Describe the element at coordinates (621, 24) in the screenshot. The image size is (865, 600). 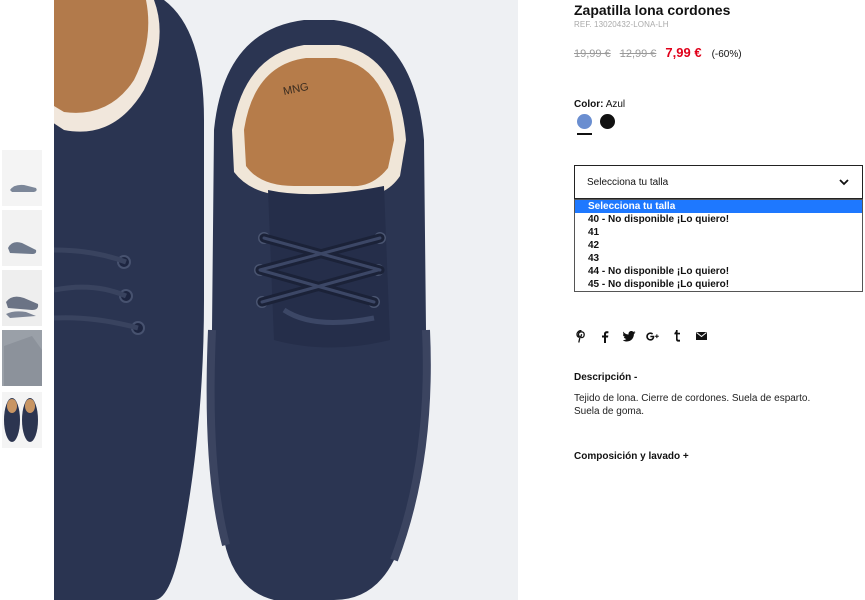
I see `product-reference: REF. 13020432-LONA-LH` at that location.